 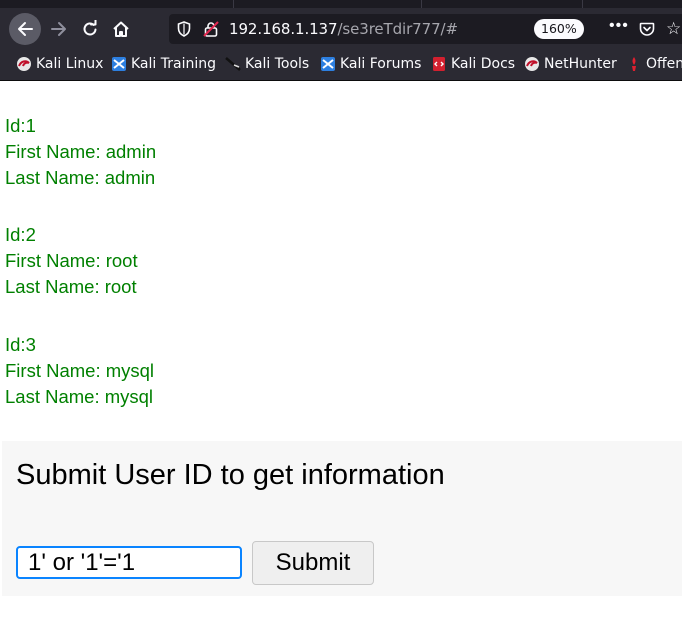 I want to click on bookmark-kali-forums: Kali Forums, so click(x=370, y=64).